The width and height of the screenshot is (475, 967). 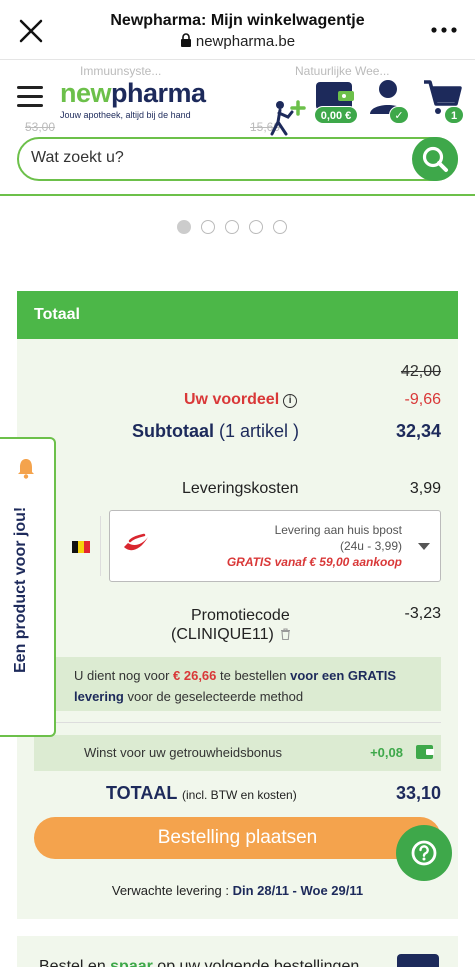 I want to click on logo-tagline: Jouw apotheek, altijd bij de hand, so click(x=125, y=115).